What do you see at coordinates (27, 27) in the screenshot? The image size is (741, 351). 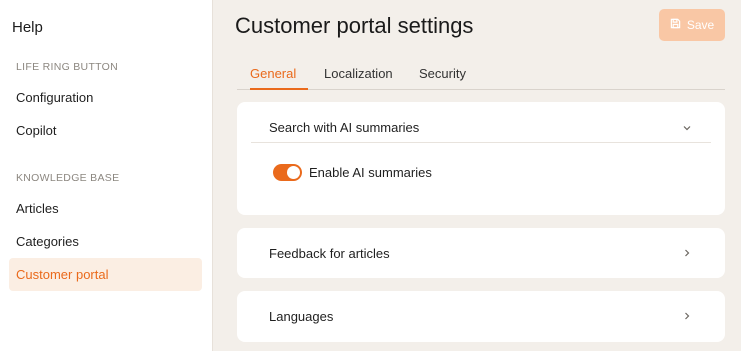 I see `sidebar-title: Help` at bounding box center [27, 27].